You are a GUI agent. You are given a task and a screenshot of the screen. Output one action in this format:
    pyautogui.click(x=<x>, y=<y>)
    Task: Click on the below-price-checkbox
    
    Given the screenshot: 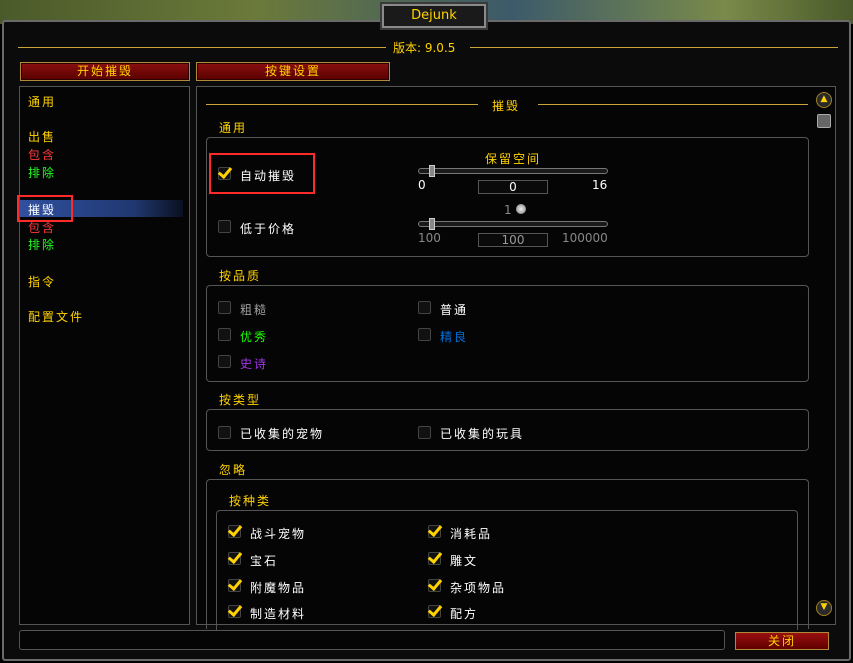 What is the action you would take?
    pyautogui.click(x=224, y=226)
    